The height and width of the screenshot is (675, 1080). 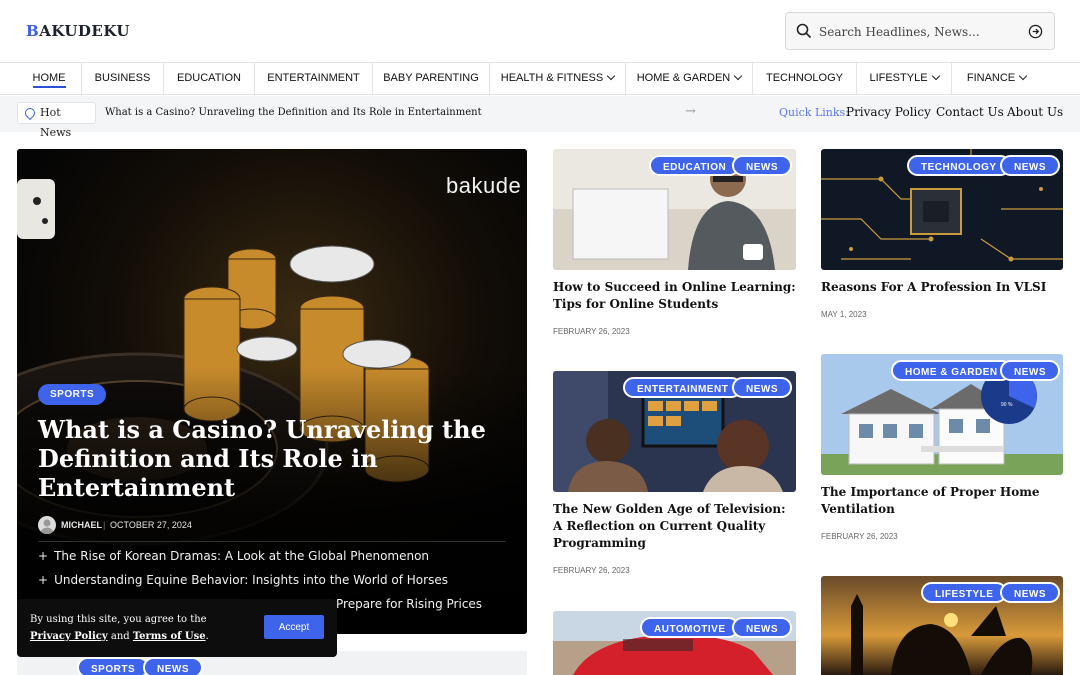 What do you see at coordinates (169, 636) in the screenshot?
I see `terms-of-use-link: Terms of Use` at bounding box center [169, 636].